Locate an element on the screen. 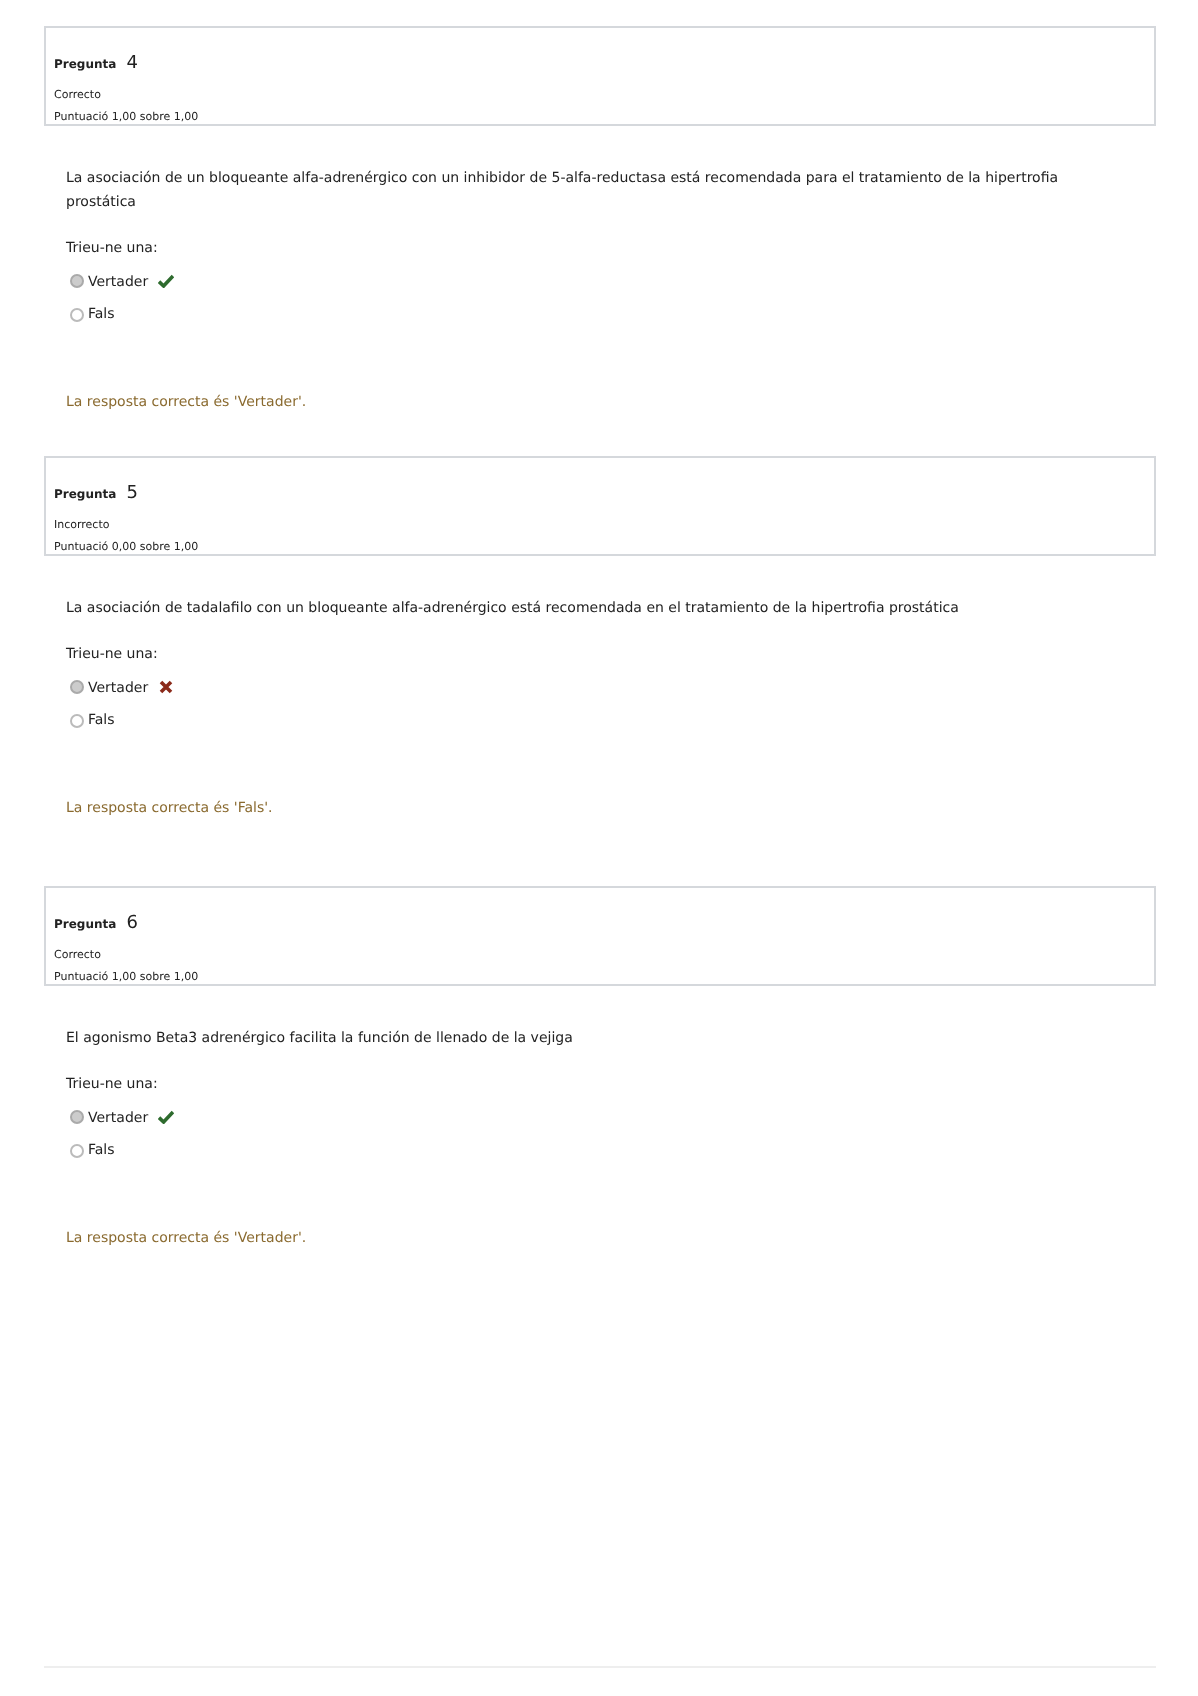 Image resolution: width=1198 pixels, height=1696 pixels. question-number: 5 is located at coordinates (132, 494).